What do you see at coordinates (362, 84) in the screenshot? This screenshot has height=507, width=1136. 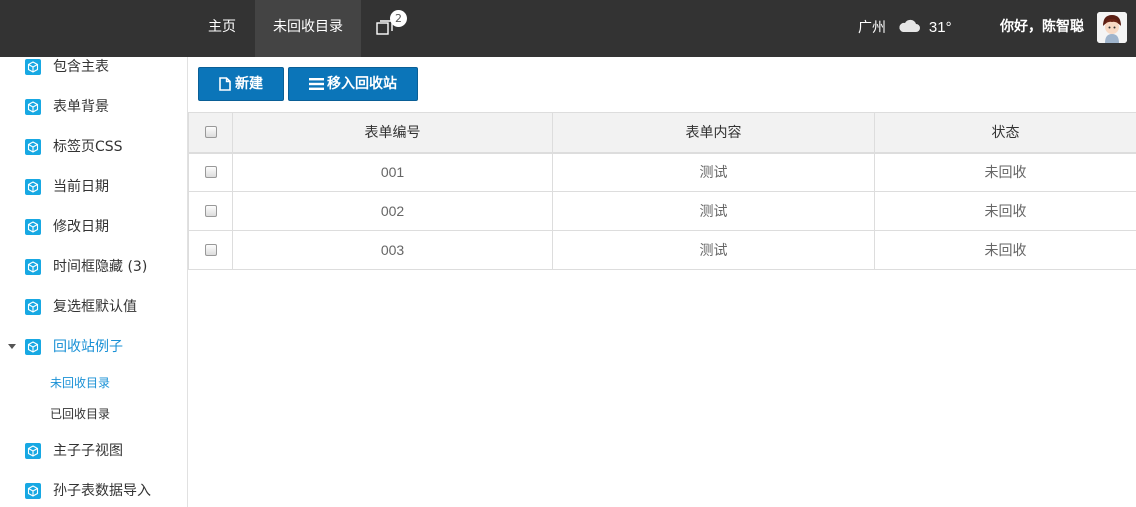 I see `recycle-button-label: 移入回收站` at bounding box center [362, 84].